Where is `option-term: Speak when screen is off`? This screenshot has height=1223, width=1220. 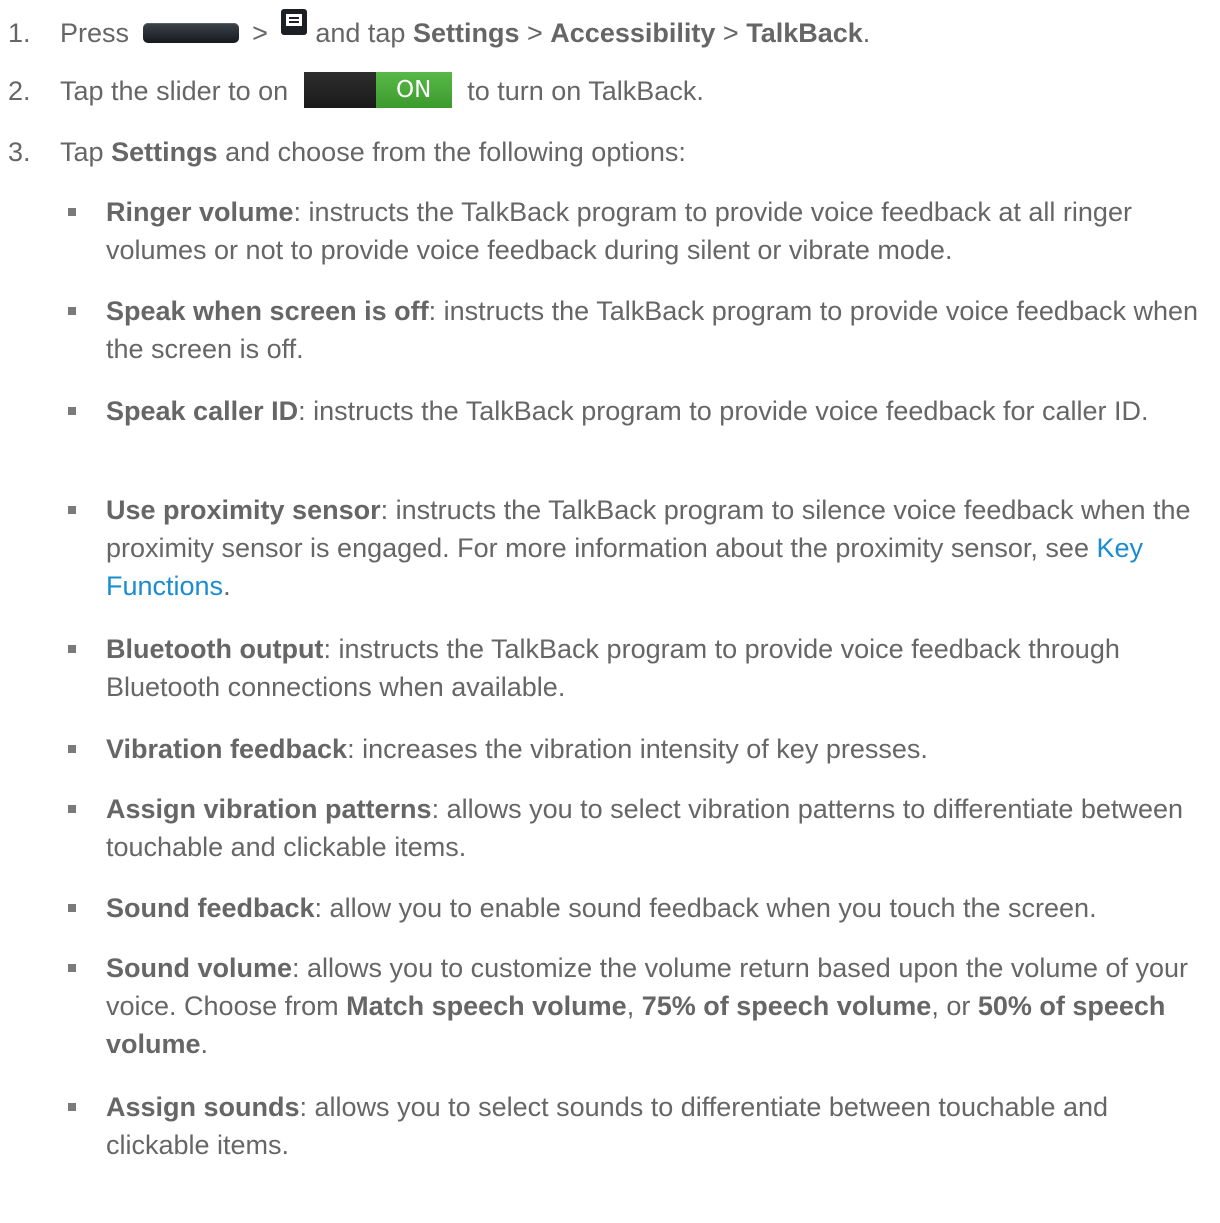
option-term: Speak when screen is off is located at coordinates (267, 311).